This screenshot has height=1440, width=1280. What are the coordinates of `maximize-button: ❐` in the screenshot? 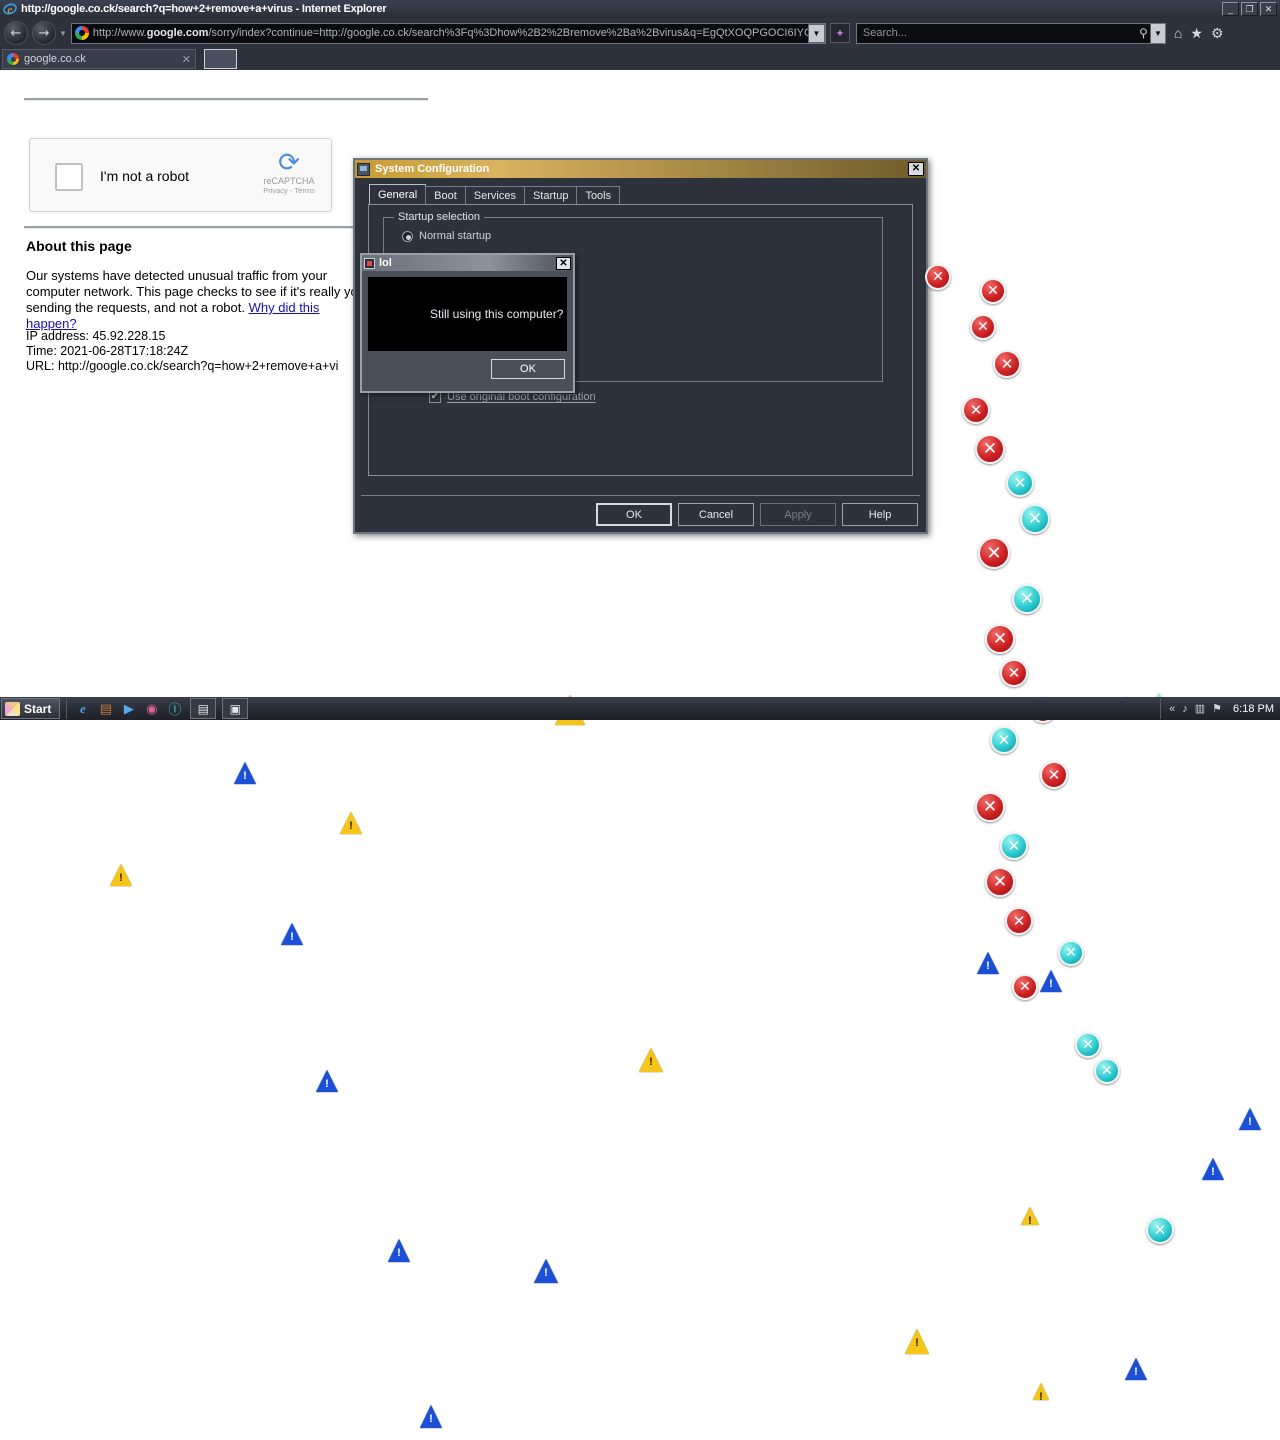 It's located at (1249, 9).